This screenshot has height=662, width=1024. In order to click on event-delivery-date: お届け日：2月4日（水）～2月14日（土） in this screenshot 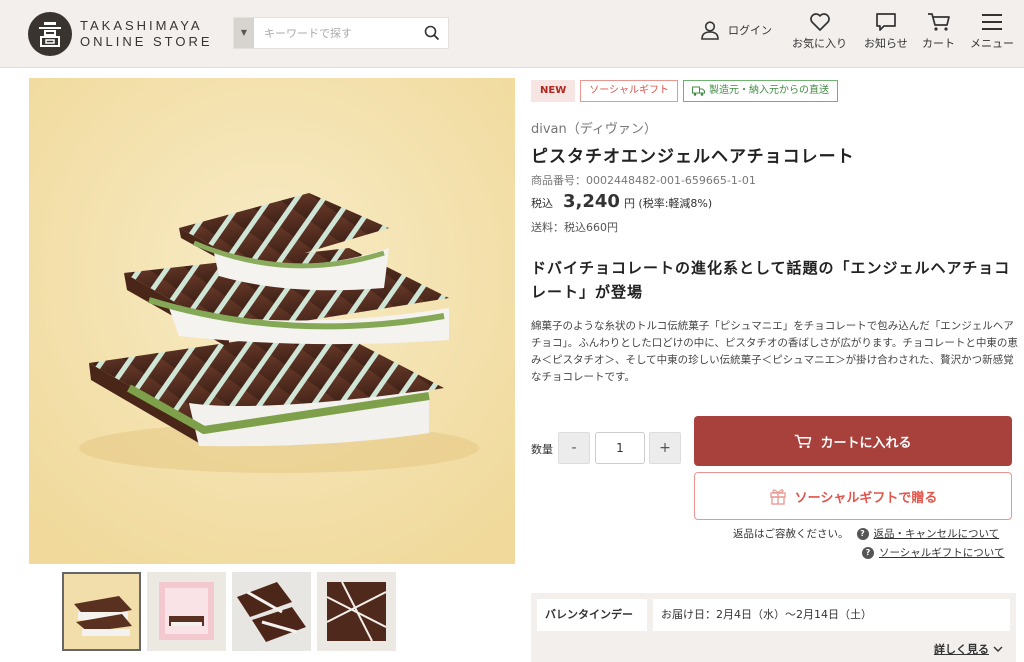, I will do `click(831, 615)`.